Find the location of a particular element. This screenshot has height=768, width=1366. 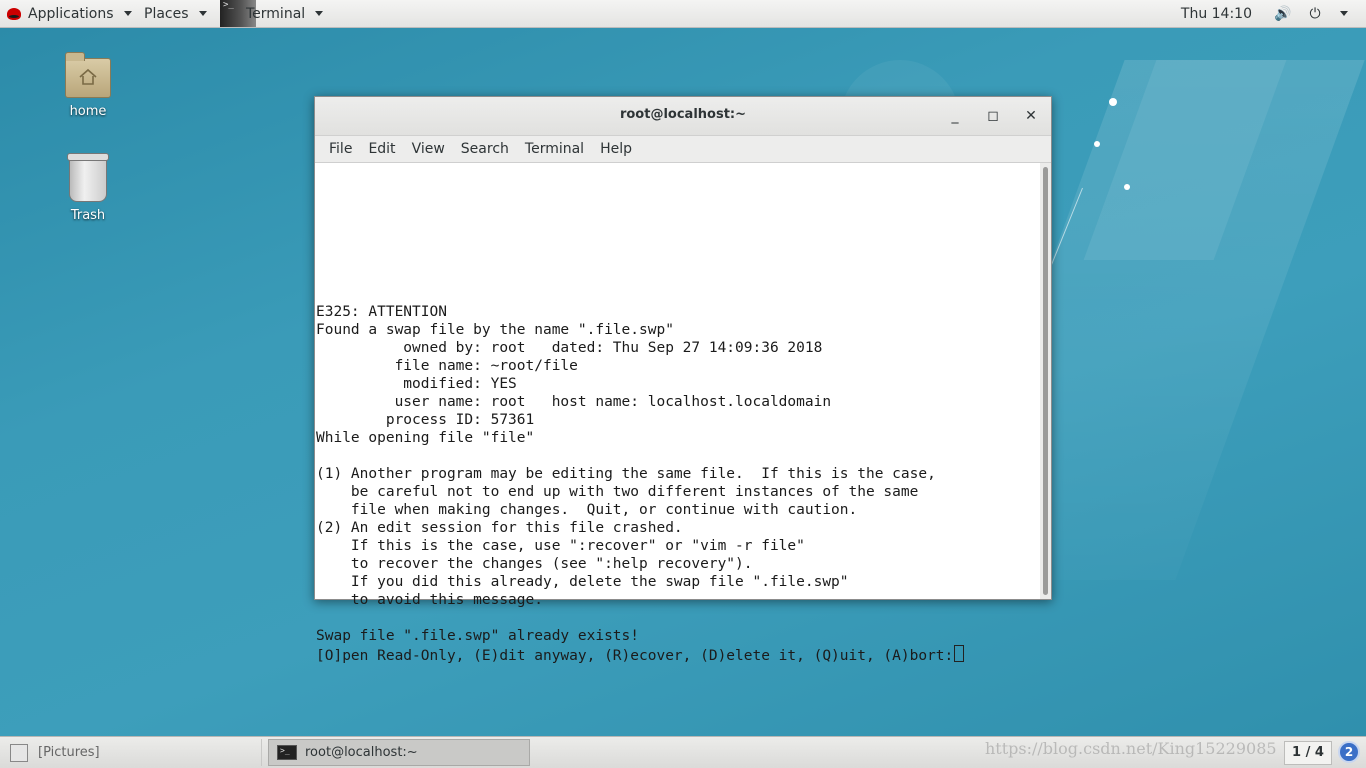

redhat-logo-icon is located at coordinates (14, 14).